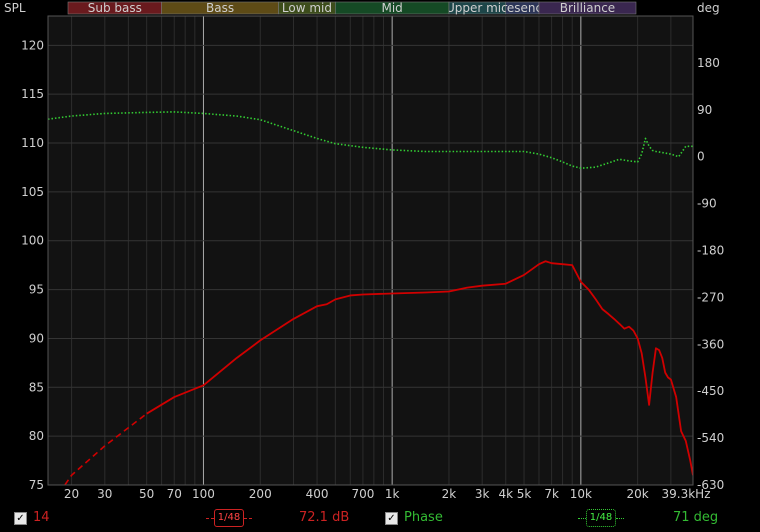  Describe the element at coordinates (710, 297) in the screenshot. I see `y-tick-label-right: -270` at that location.